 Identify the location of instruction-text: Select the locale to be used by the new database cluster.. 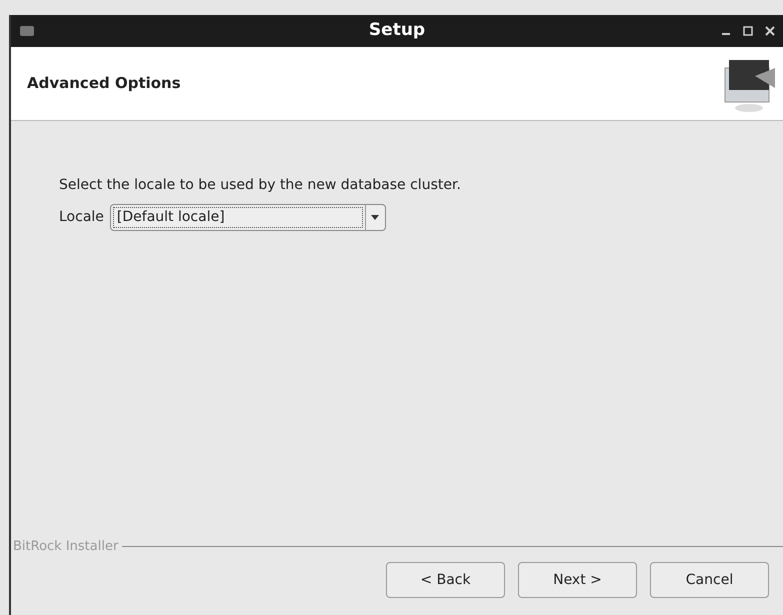
(260, 185).